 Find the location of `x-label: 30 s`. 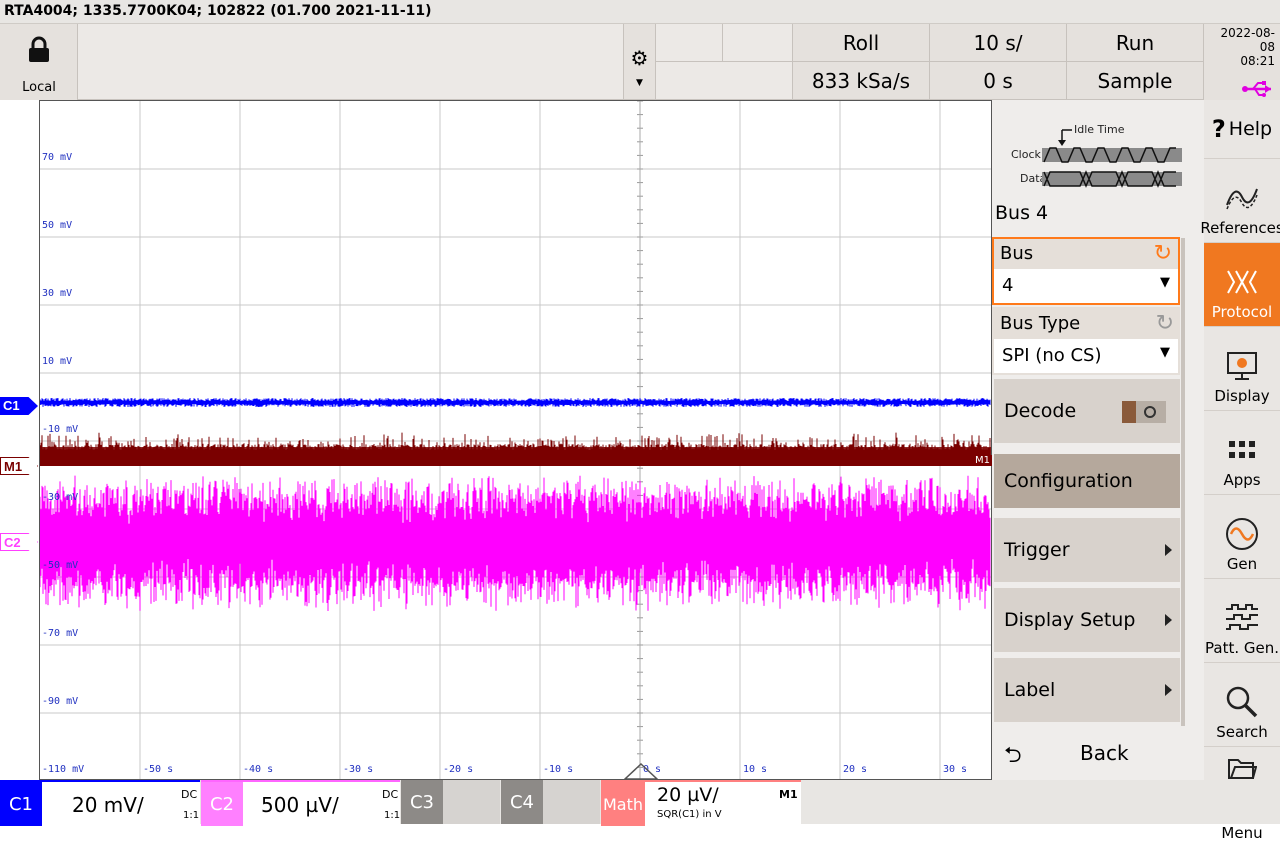

x-label: 30 s is located at coordinates (955, 769).